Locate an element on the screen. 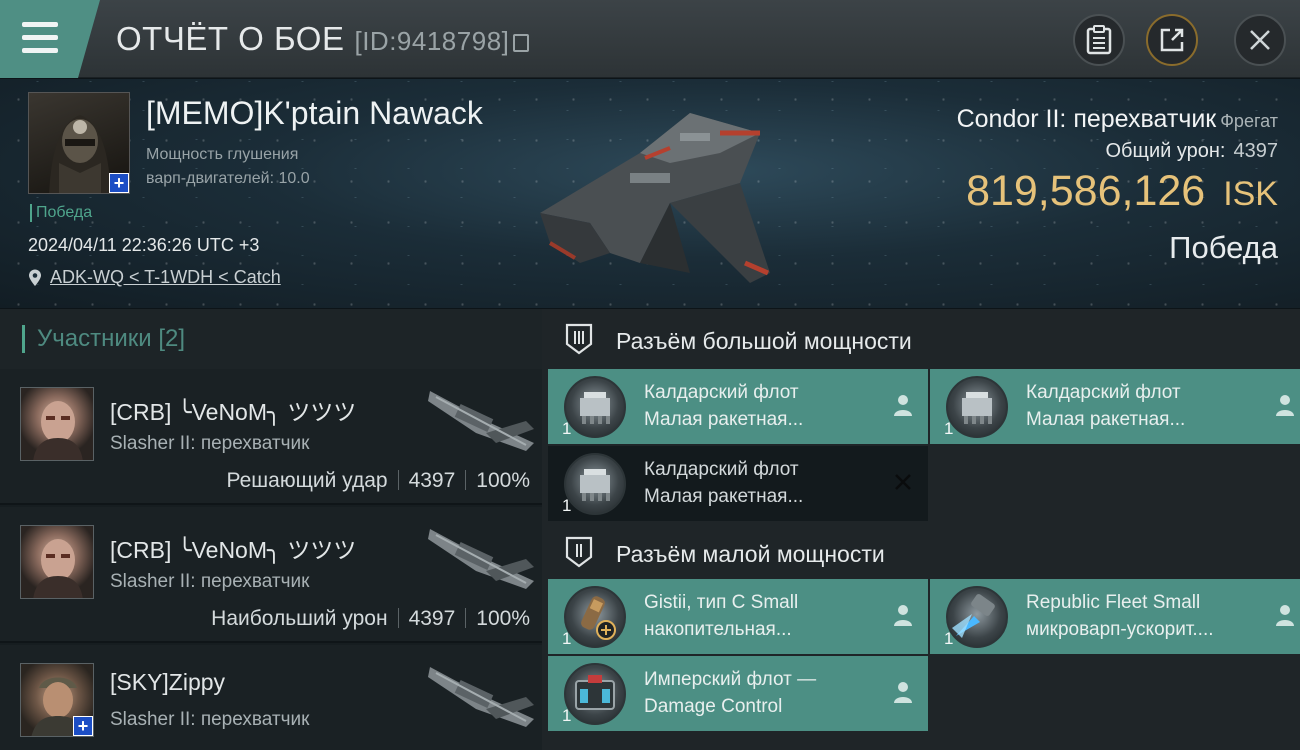 This screenshot has height=750, width=1300. damage-control-icon-art is located at coordinates (595, 692).